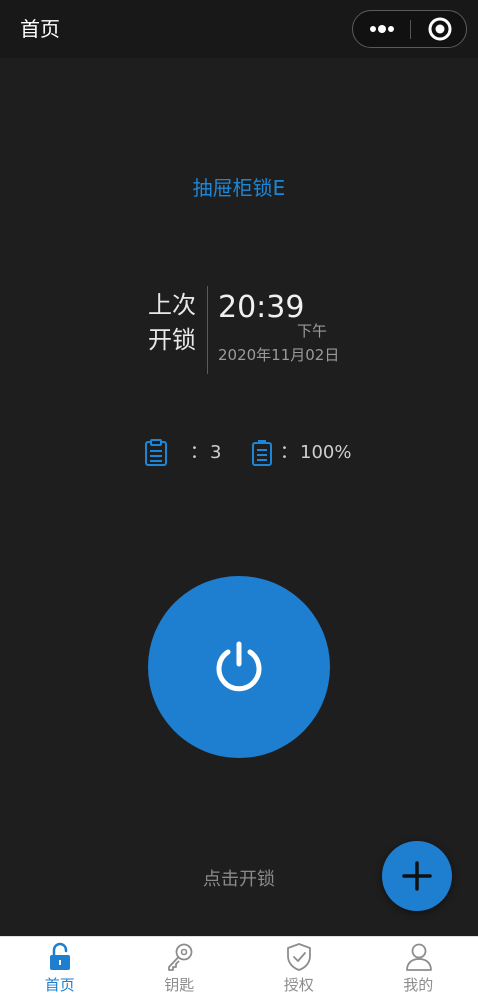 The width and height of the screenshot is (478, 1000). I want to click on unlock-power-button, so click(239, 667).